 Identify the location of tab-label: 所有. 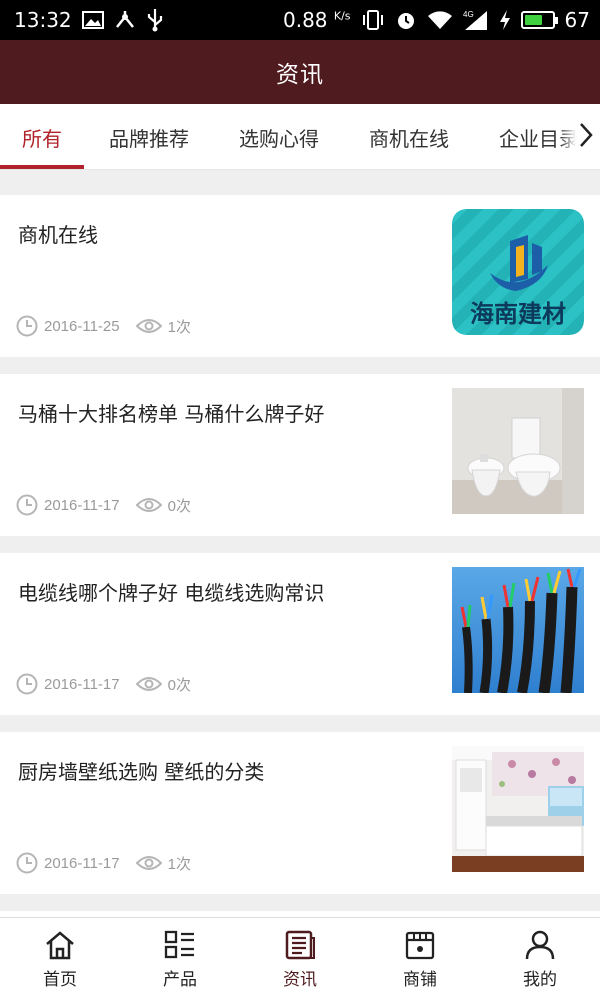
(42, 138).